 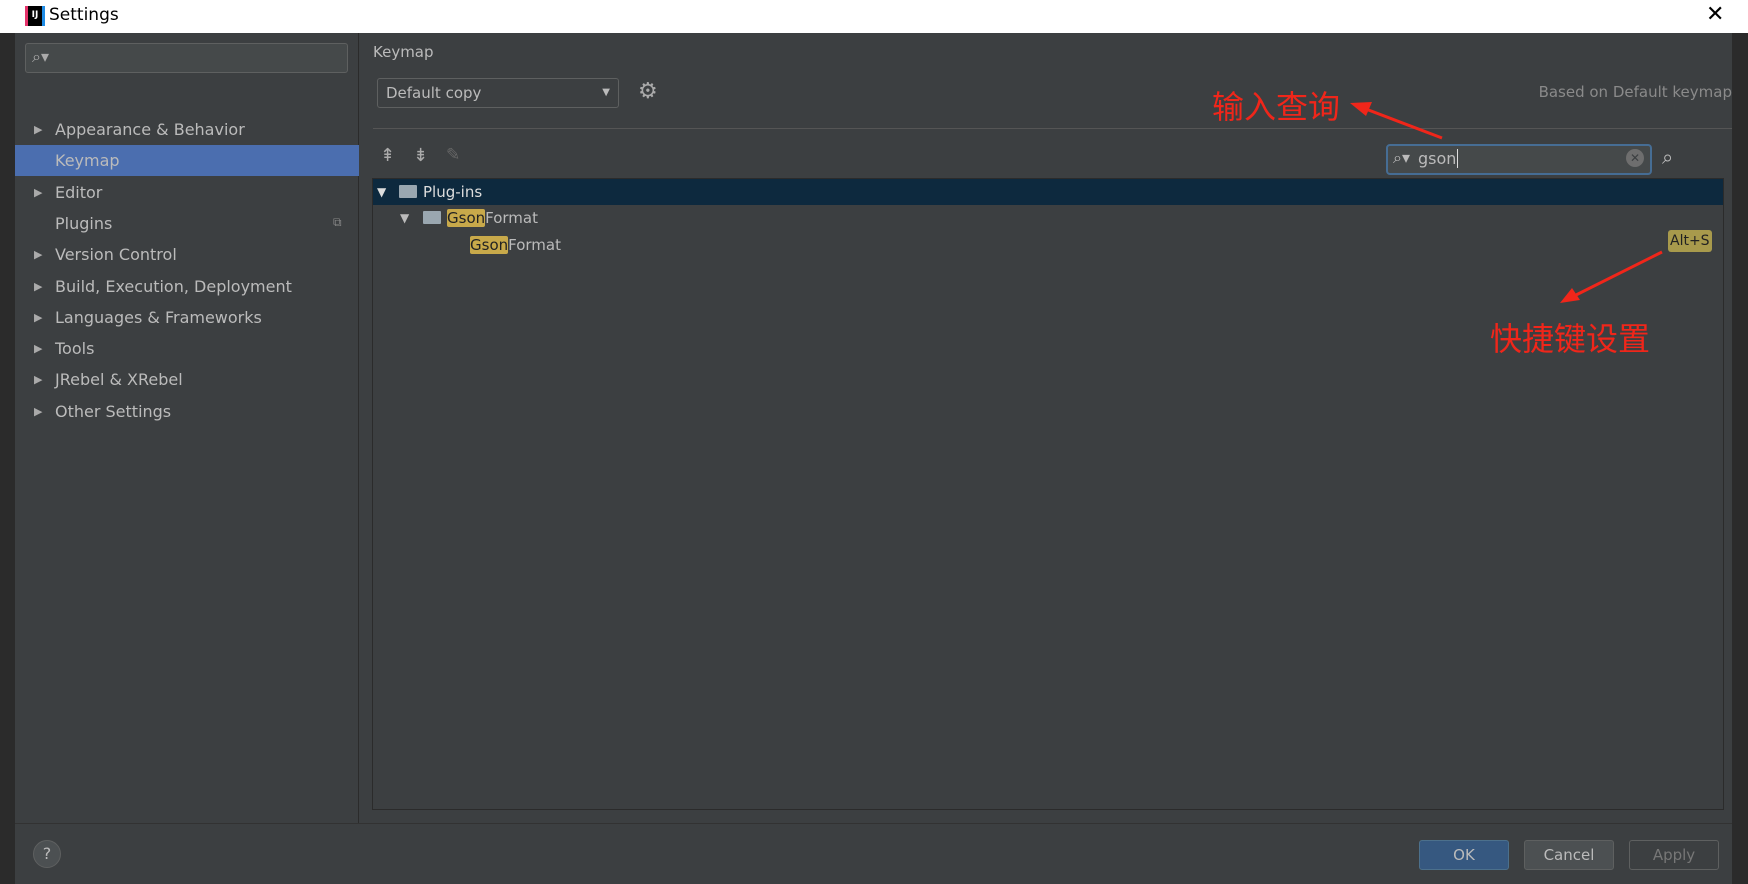 I want to click on arrowhead-search, so click(x=1361, y=109).